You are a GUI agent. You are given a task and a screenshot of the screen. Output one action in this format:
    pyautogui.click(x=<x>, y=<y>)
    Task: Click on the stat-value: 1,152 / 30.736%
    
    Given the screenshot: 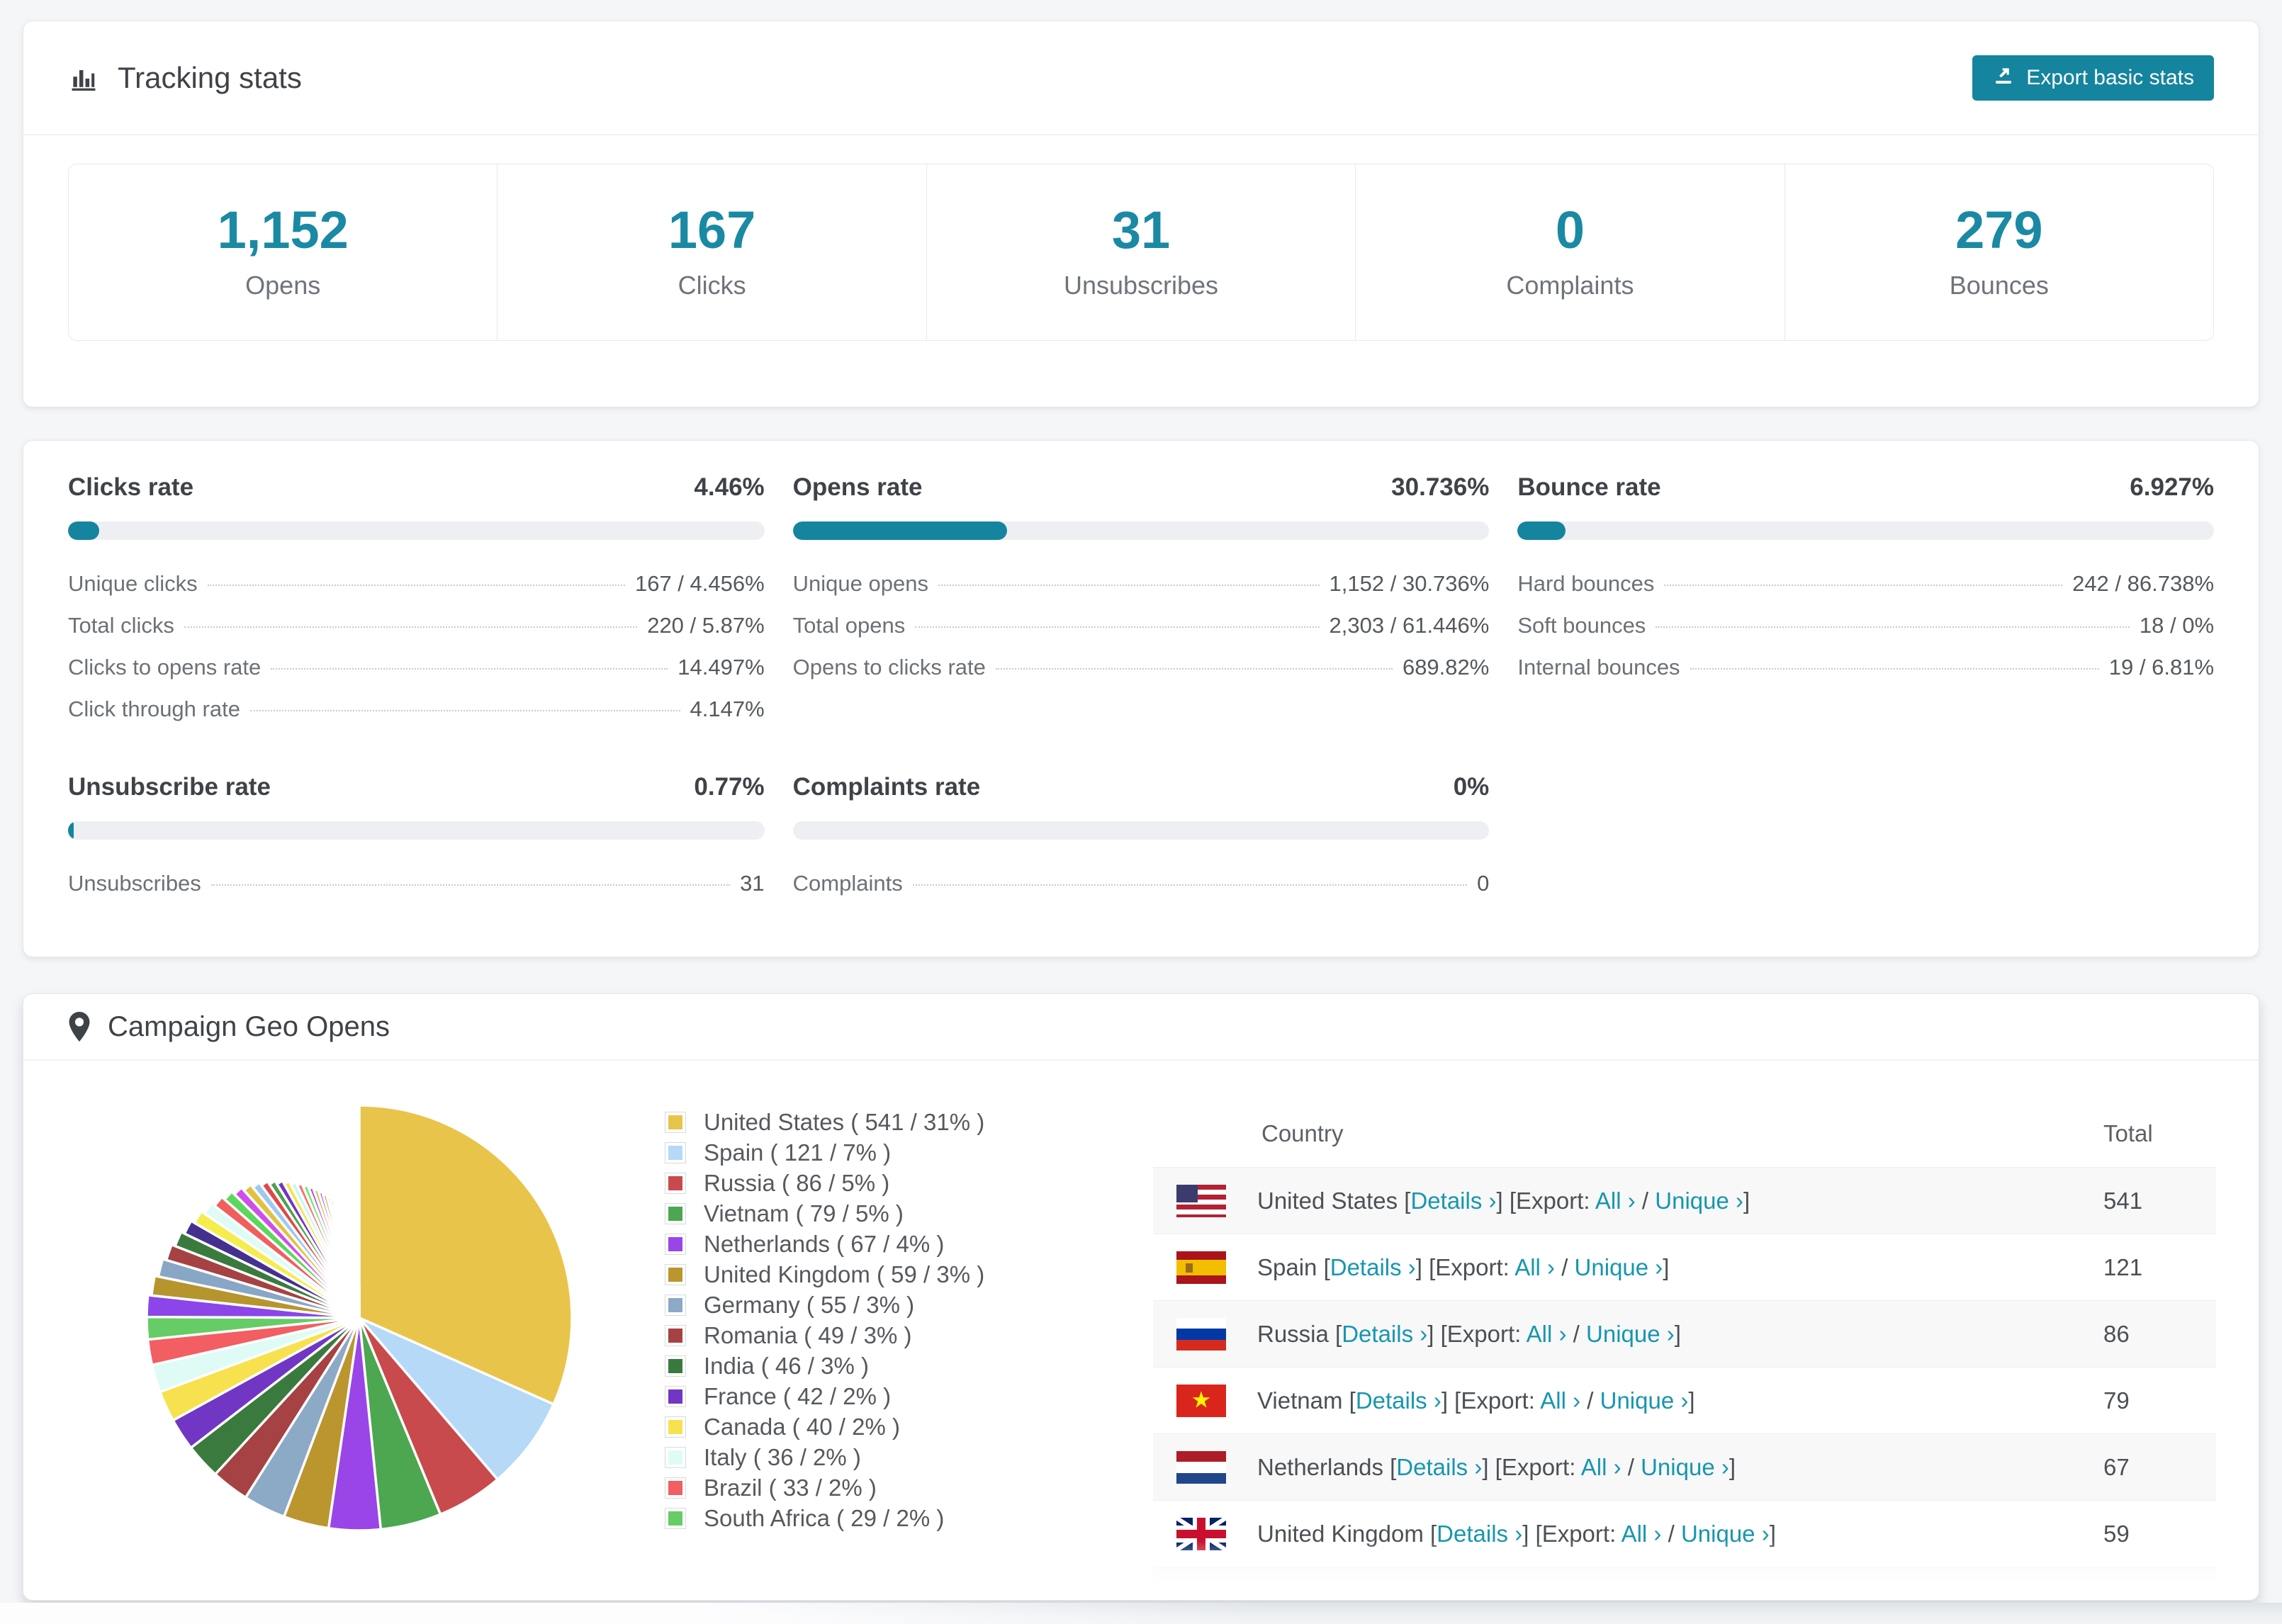 What is the action you would take?
    pyautogui.click(x=1410, y=583)
    